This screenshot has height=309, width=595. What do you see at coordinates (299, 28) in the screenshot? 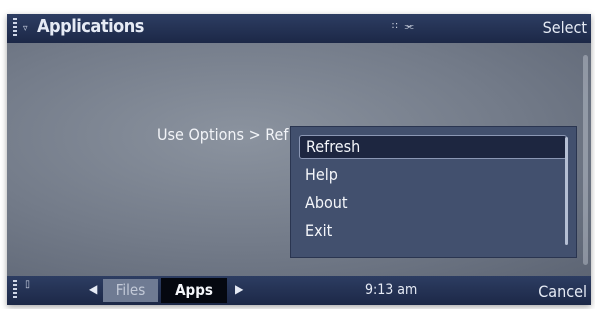
I see `title-bar: ▿ Applications ∷ ⫘ Select` at bounding box center [299, 28].